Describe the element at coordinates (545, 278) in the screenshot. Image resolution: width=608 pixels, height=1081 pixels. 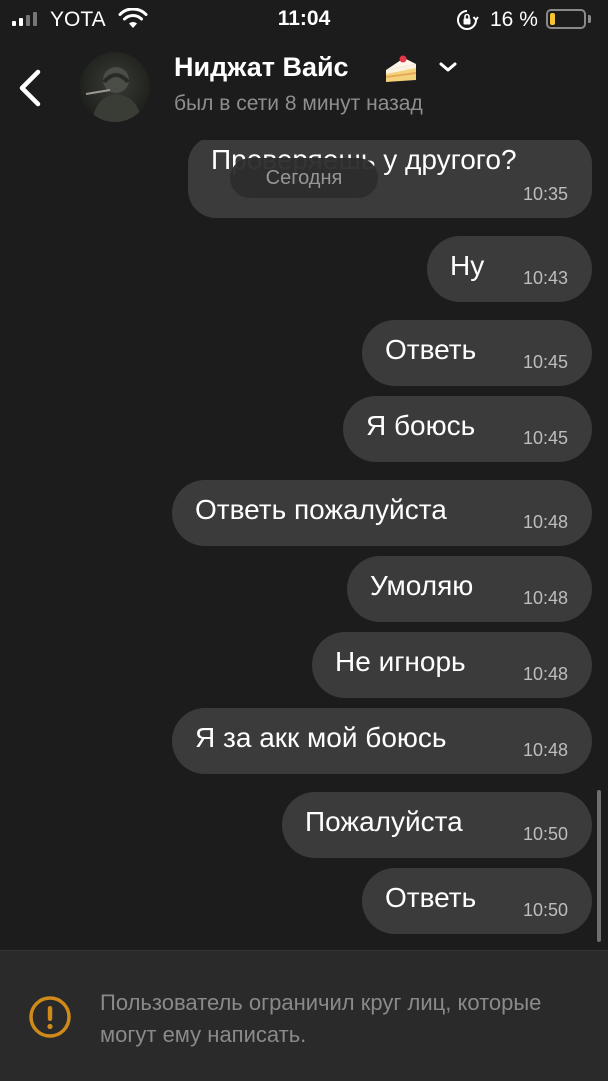
I see `message-time: 10:43` at that location.